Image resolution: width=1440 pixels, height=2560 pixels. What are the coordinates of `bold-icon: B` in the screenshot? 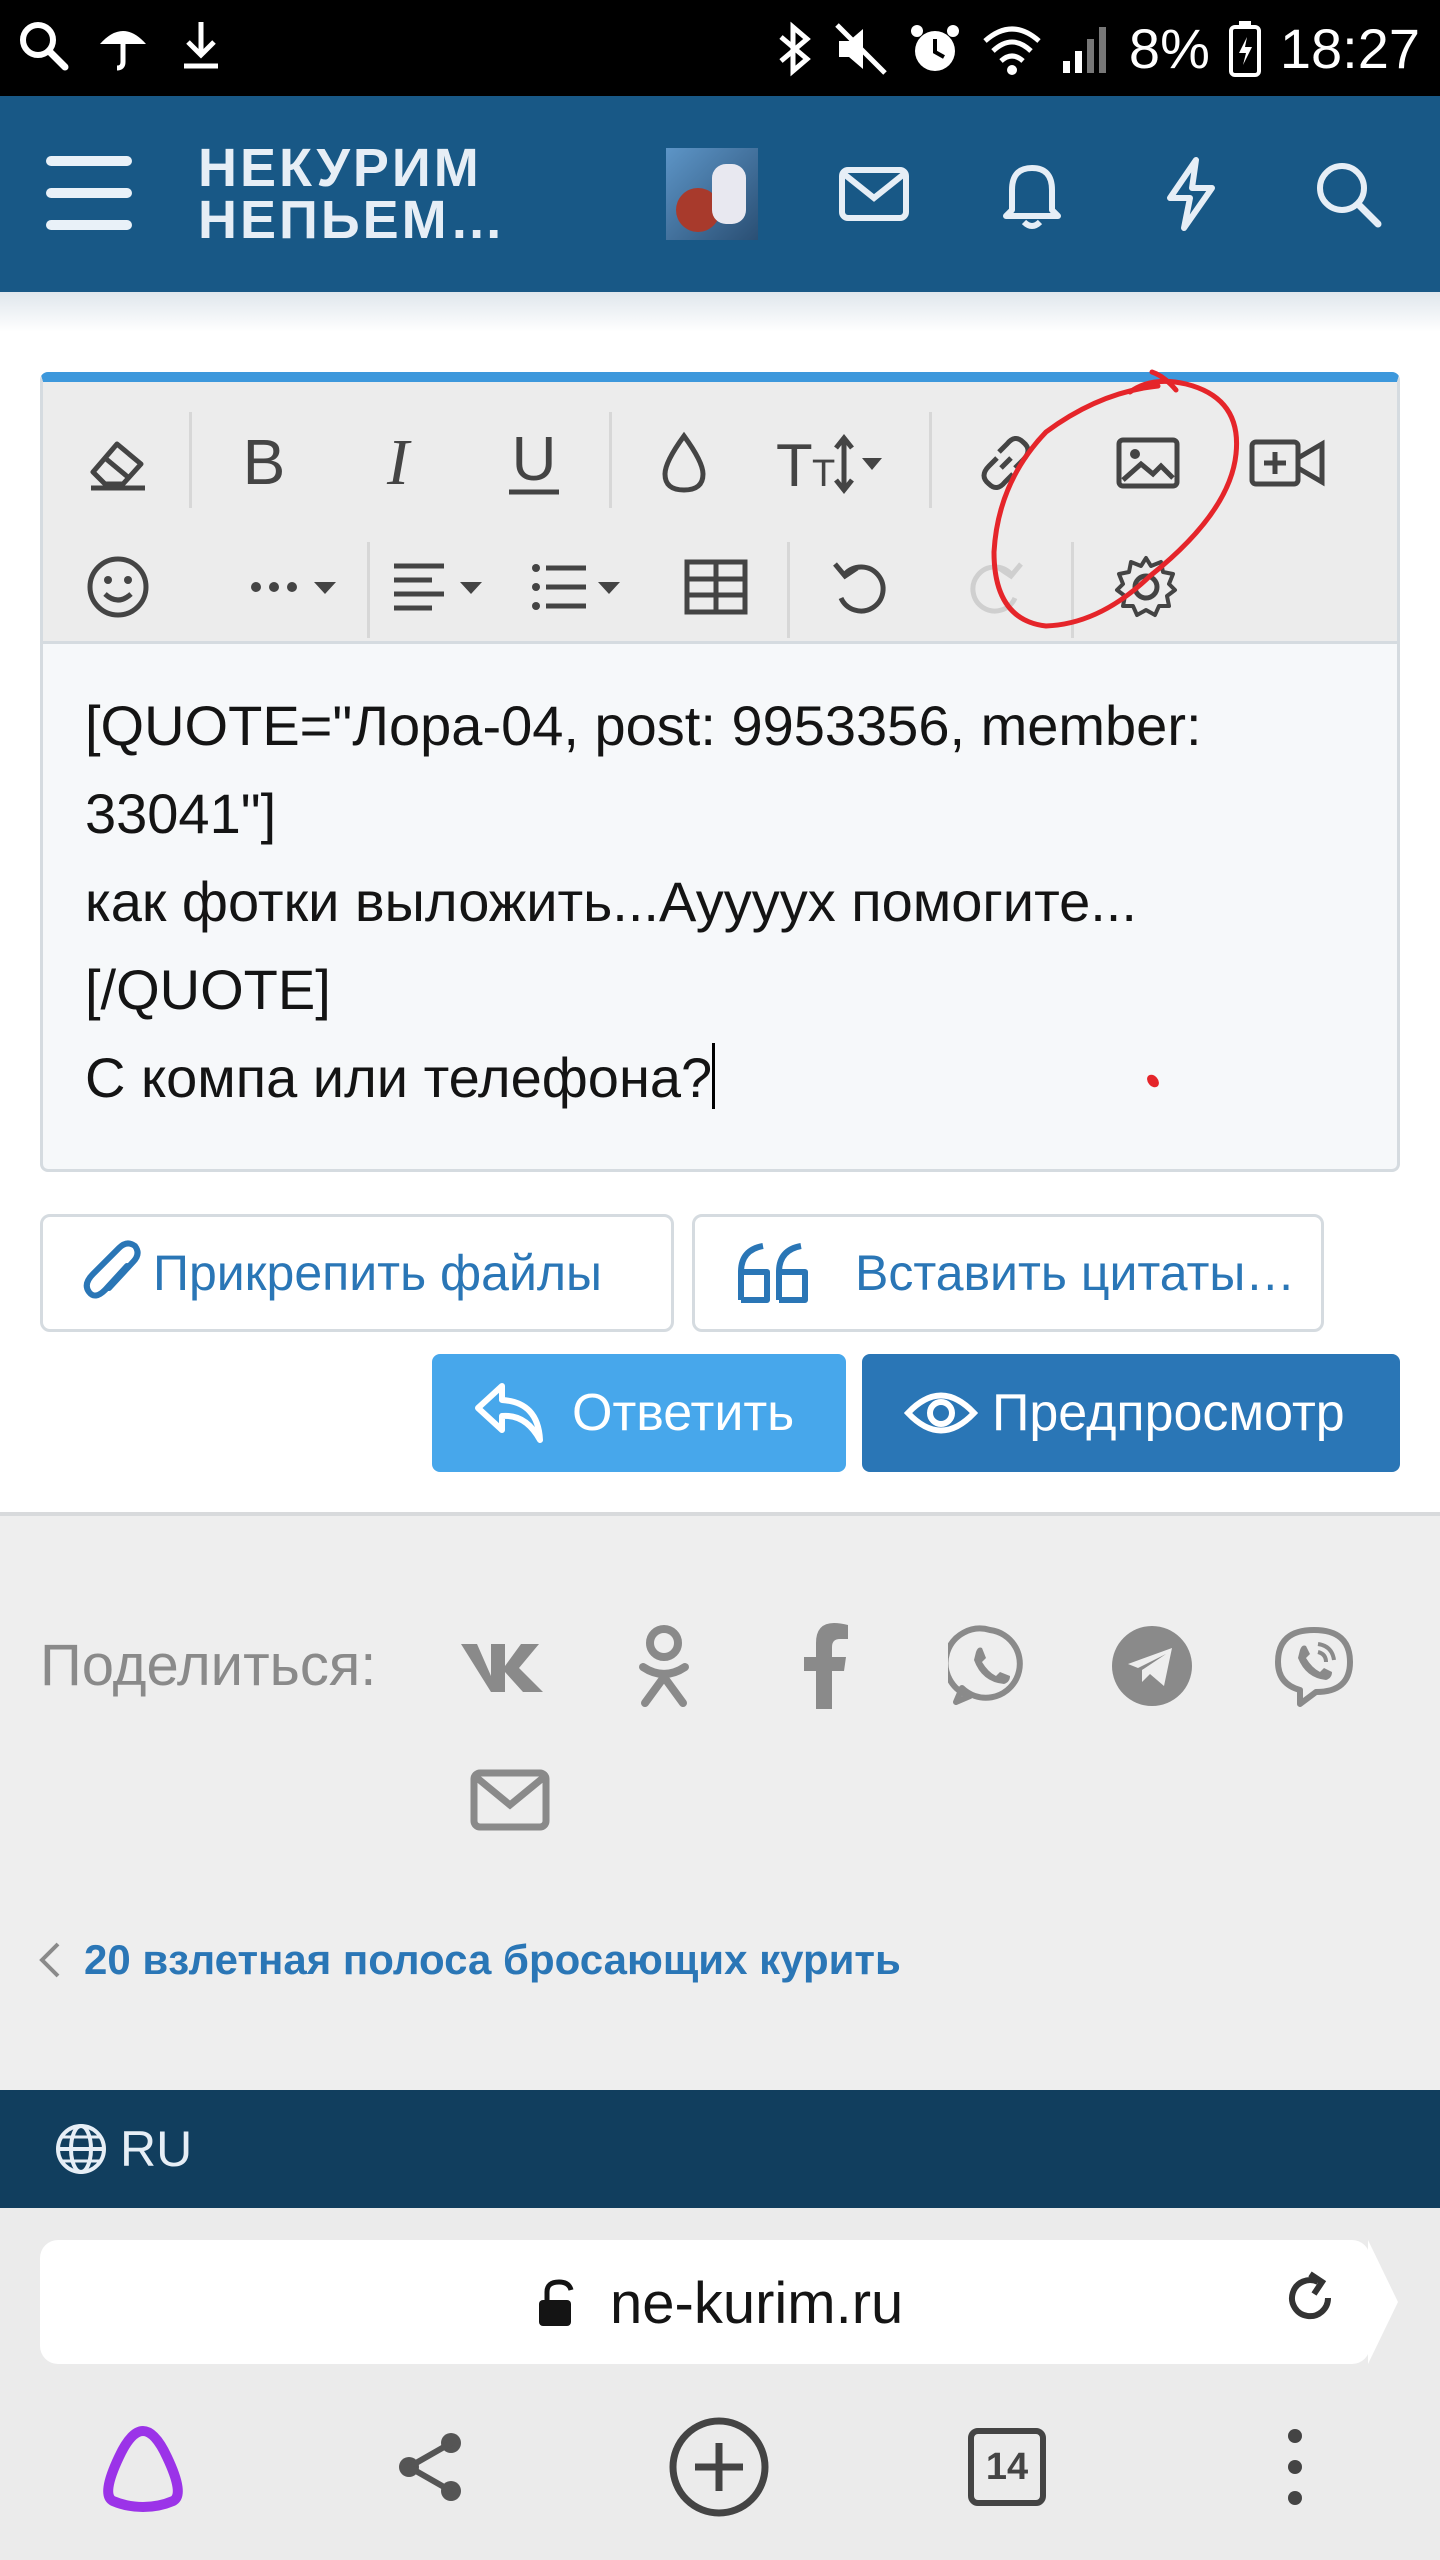 It's located at (264, 463).